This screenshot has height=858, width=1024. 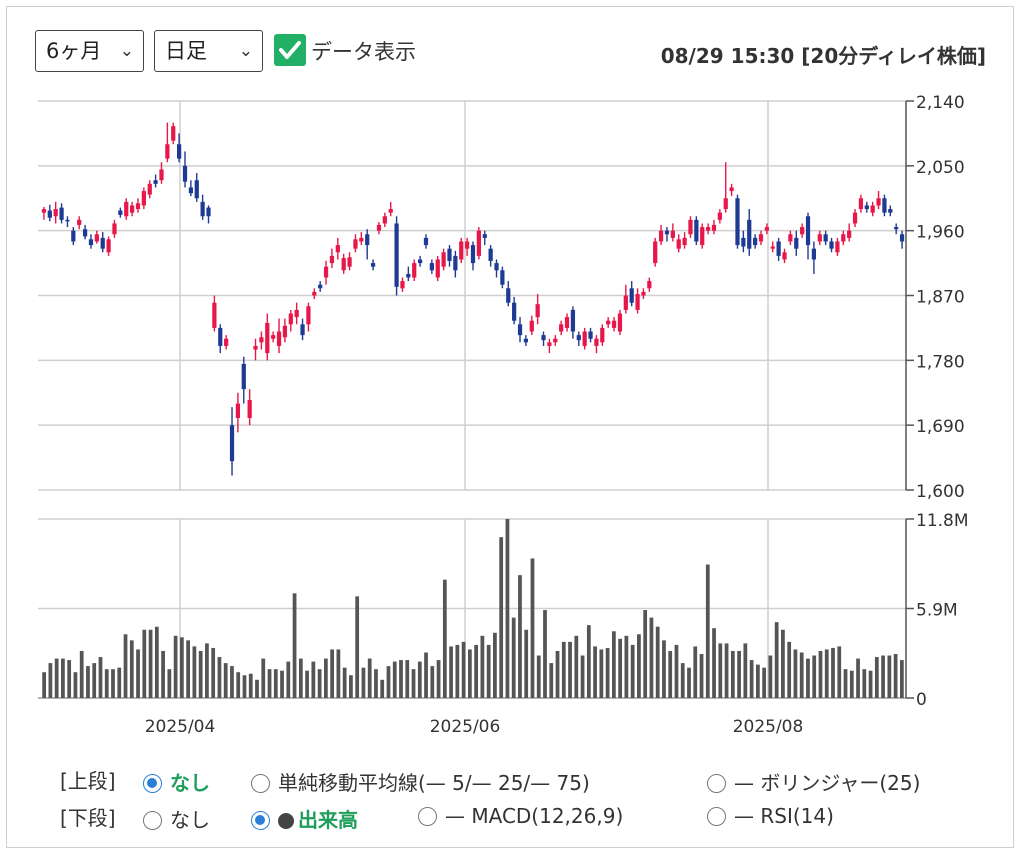 I want to click on volume-tick-label: 11.8M, so click(x=942, y=521).